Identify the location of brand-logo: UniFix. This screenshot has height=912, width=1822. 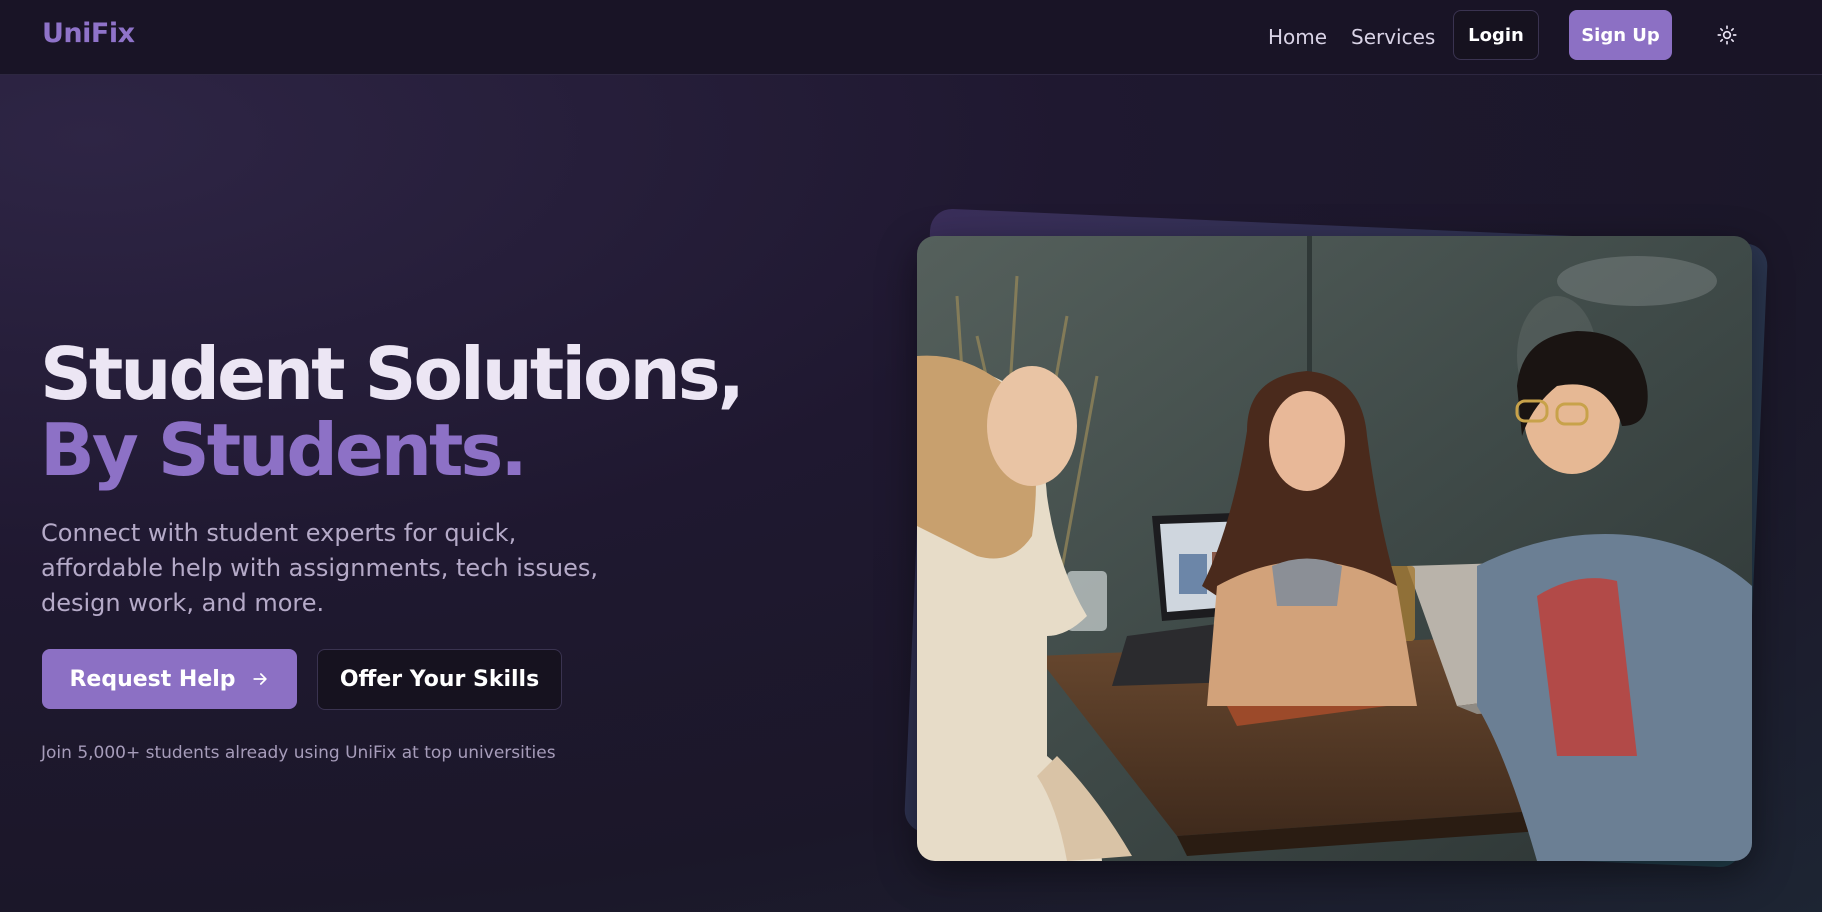
(88, 33).